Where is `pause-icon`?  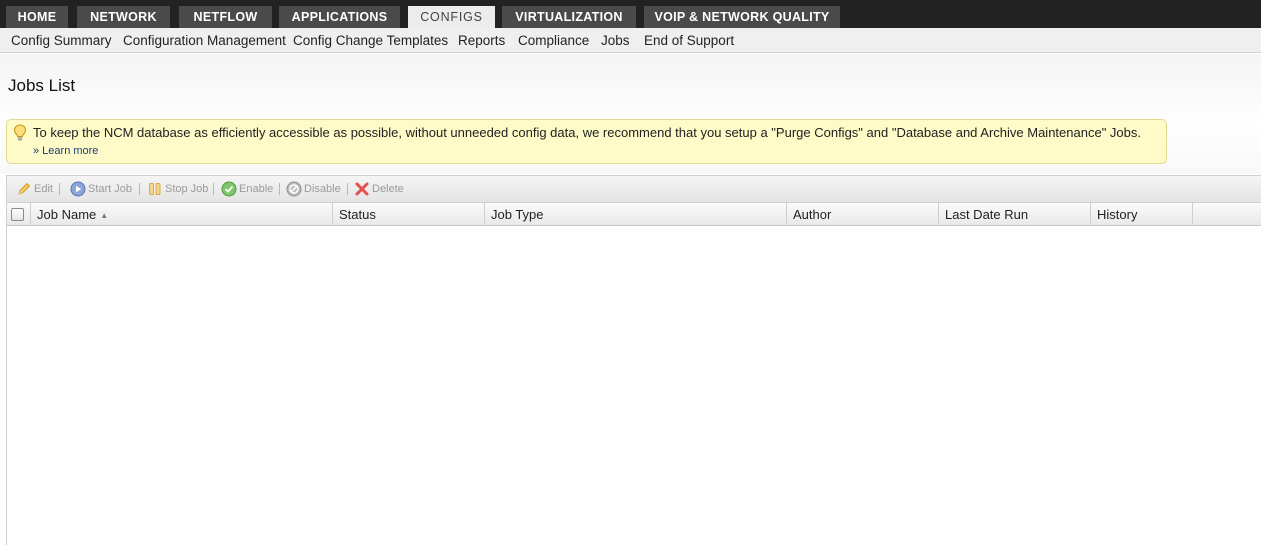
pause-icon is located at coordinates (155, 189).